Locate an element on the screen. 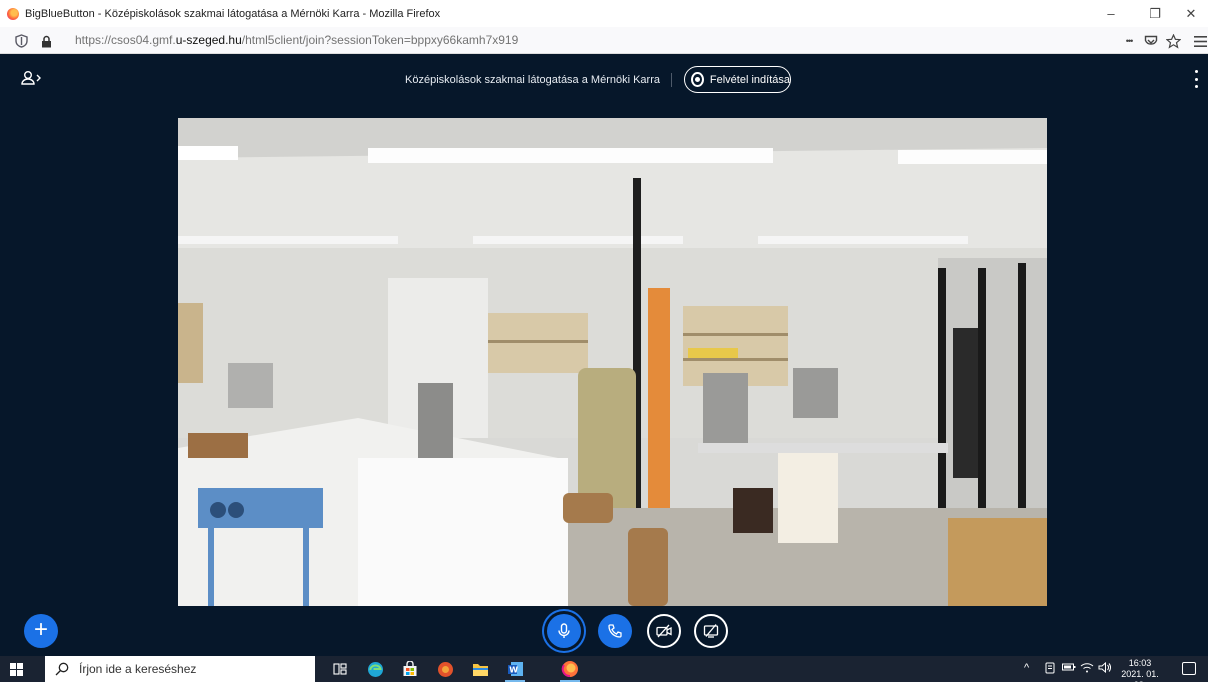 Image resolution: width=1208 pixels, height=682 pixels. lock-icon is located at coordinates (46, 41).